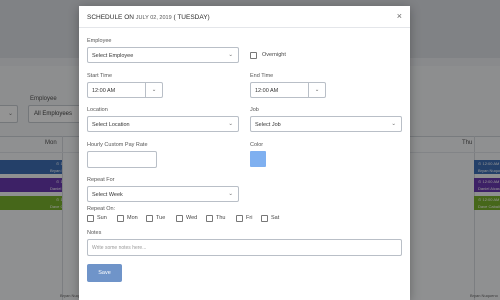  What do you see at coordinates (239, 218) in the screenshot?
I see `repeat-day-checkbox-fri` at bounding box center [239, 218].